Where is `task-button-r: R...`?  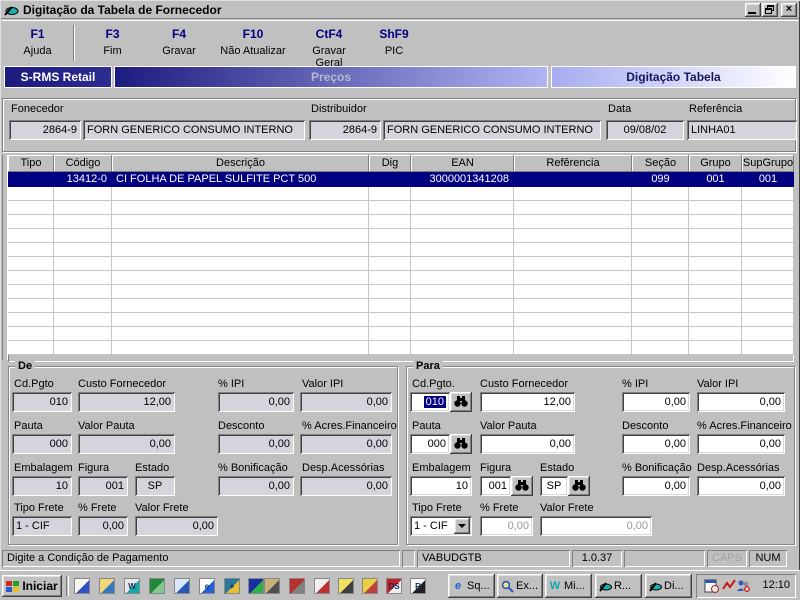
task-button-r: R... is located at coordinates (618, 586).